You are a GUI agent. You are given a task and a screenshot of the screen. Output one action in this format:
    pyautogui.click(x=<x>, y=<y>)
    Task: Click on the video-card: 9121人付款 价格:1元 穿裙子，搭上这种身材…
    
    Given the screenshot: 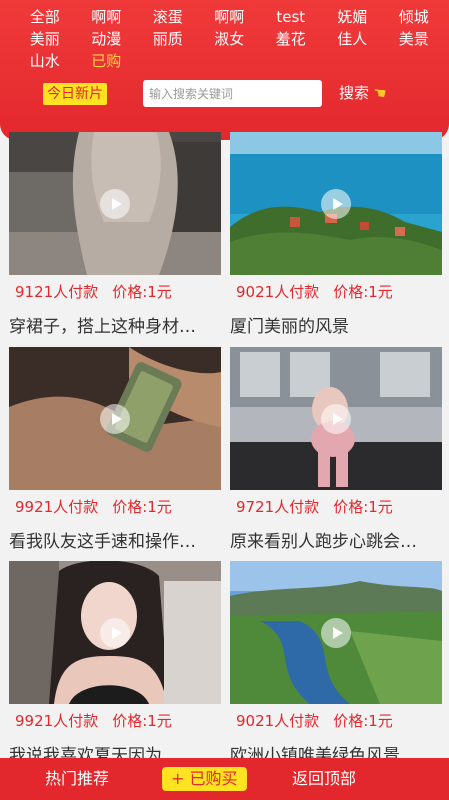 What is the action you would take?
    pyautogui.click(x=115, y=238)
    